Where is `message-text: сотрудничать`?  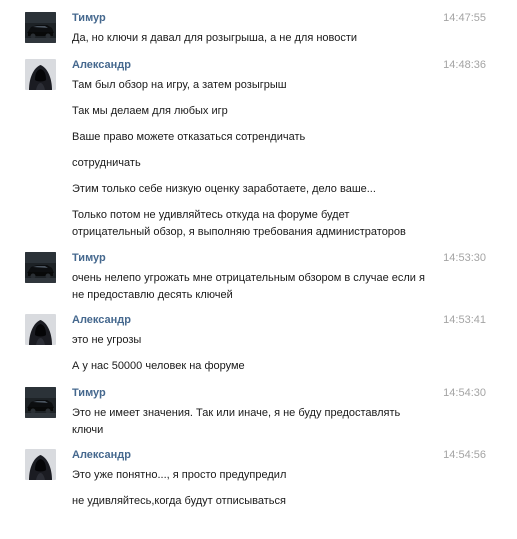 message-text: сотрудничать is located at coordinates (106, 163).